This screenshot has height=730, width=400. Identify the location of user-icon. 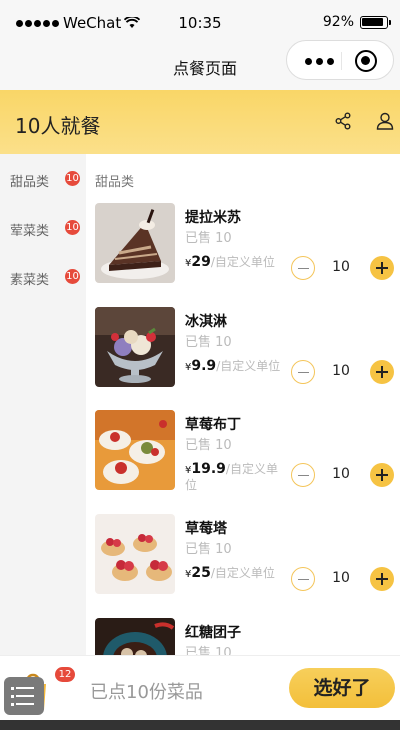
(385, 121).